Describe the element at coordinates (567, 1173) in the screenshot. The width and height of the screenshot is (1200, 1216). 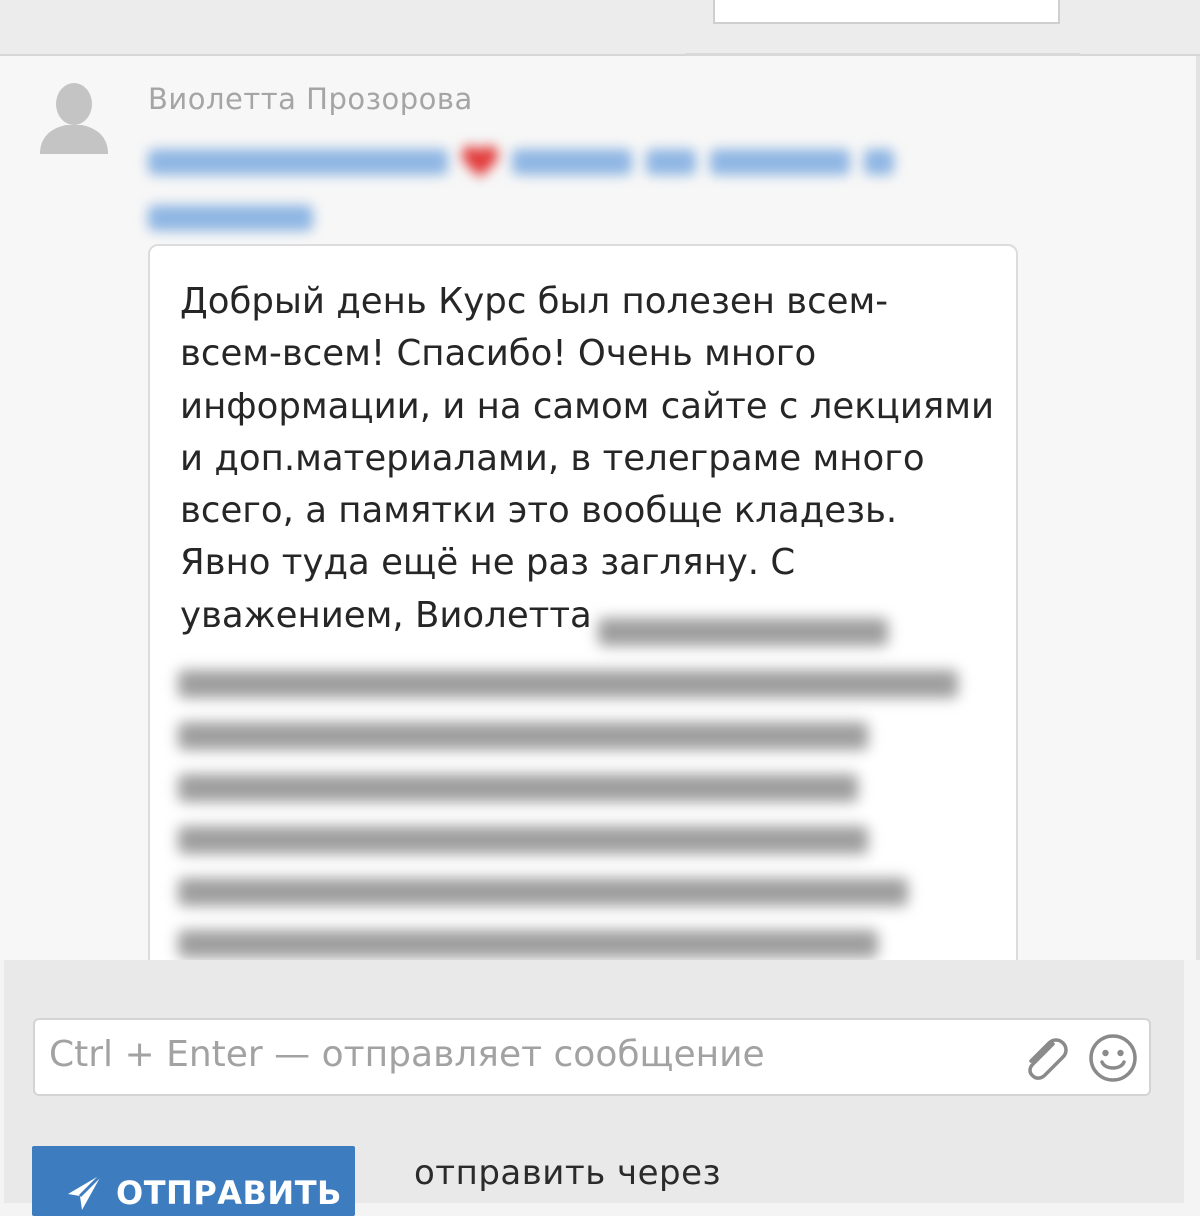
I see `send-via-option: отправить через` at that location.